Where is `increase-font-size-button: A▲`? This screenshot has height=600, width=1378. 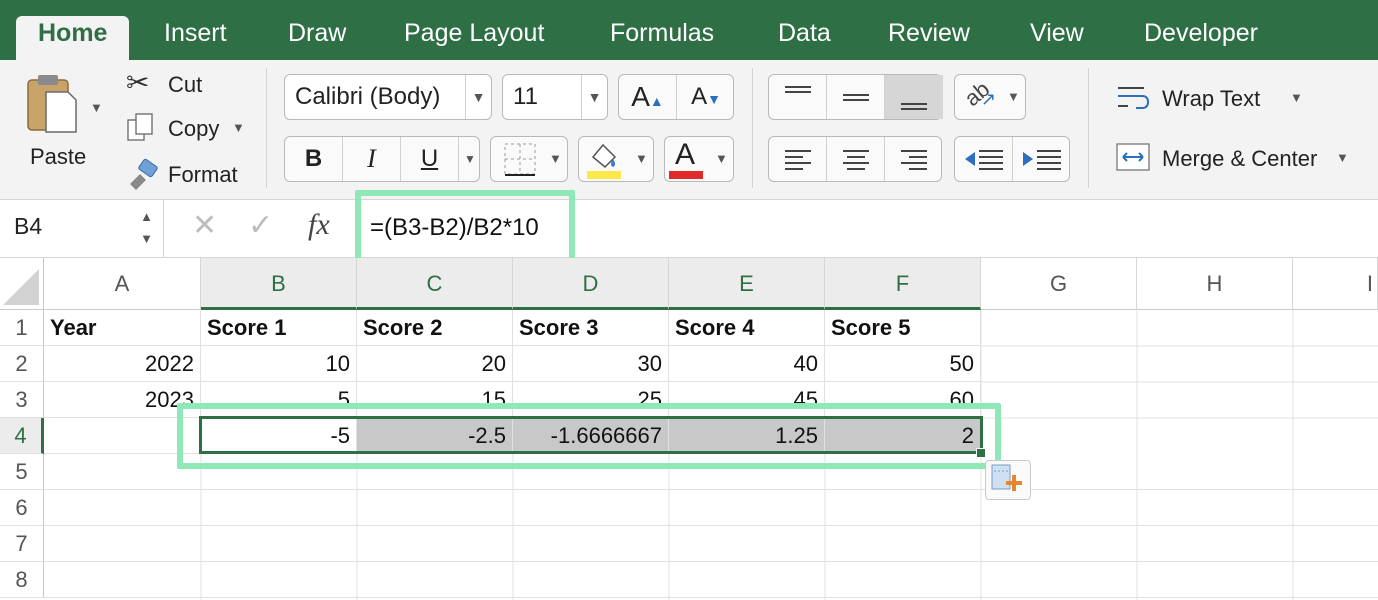
increase-font-size-button: A▲ is located at coordinates (648, 97).